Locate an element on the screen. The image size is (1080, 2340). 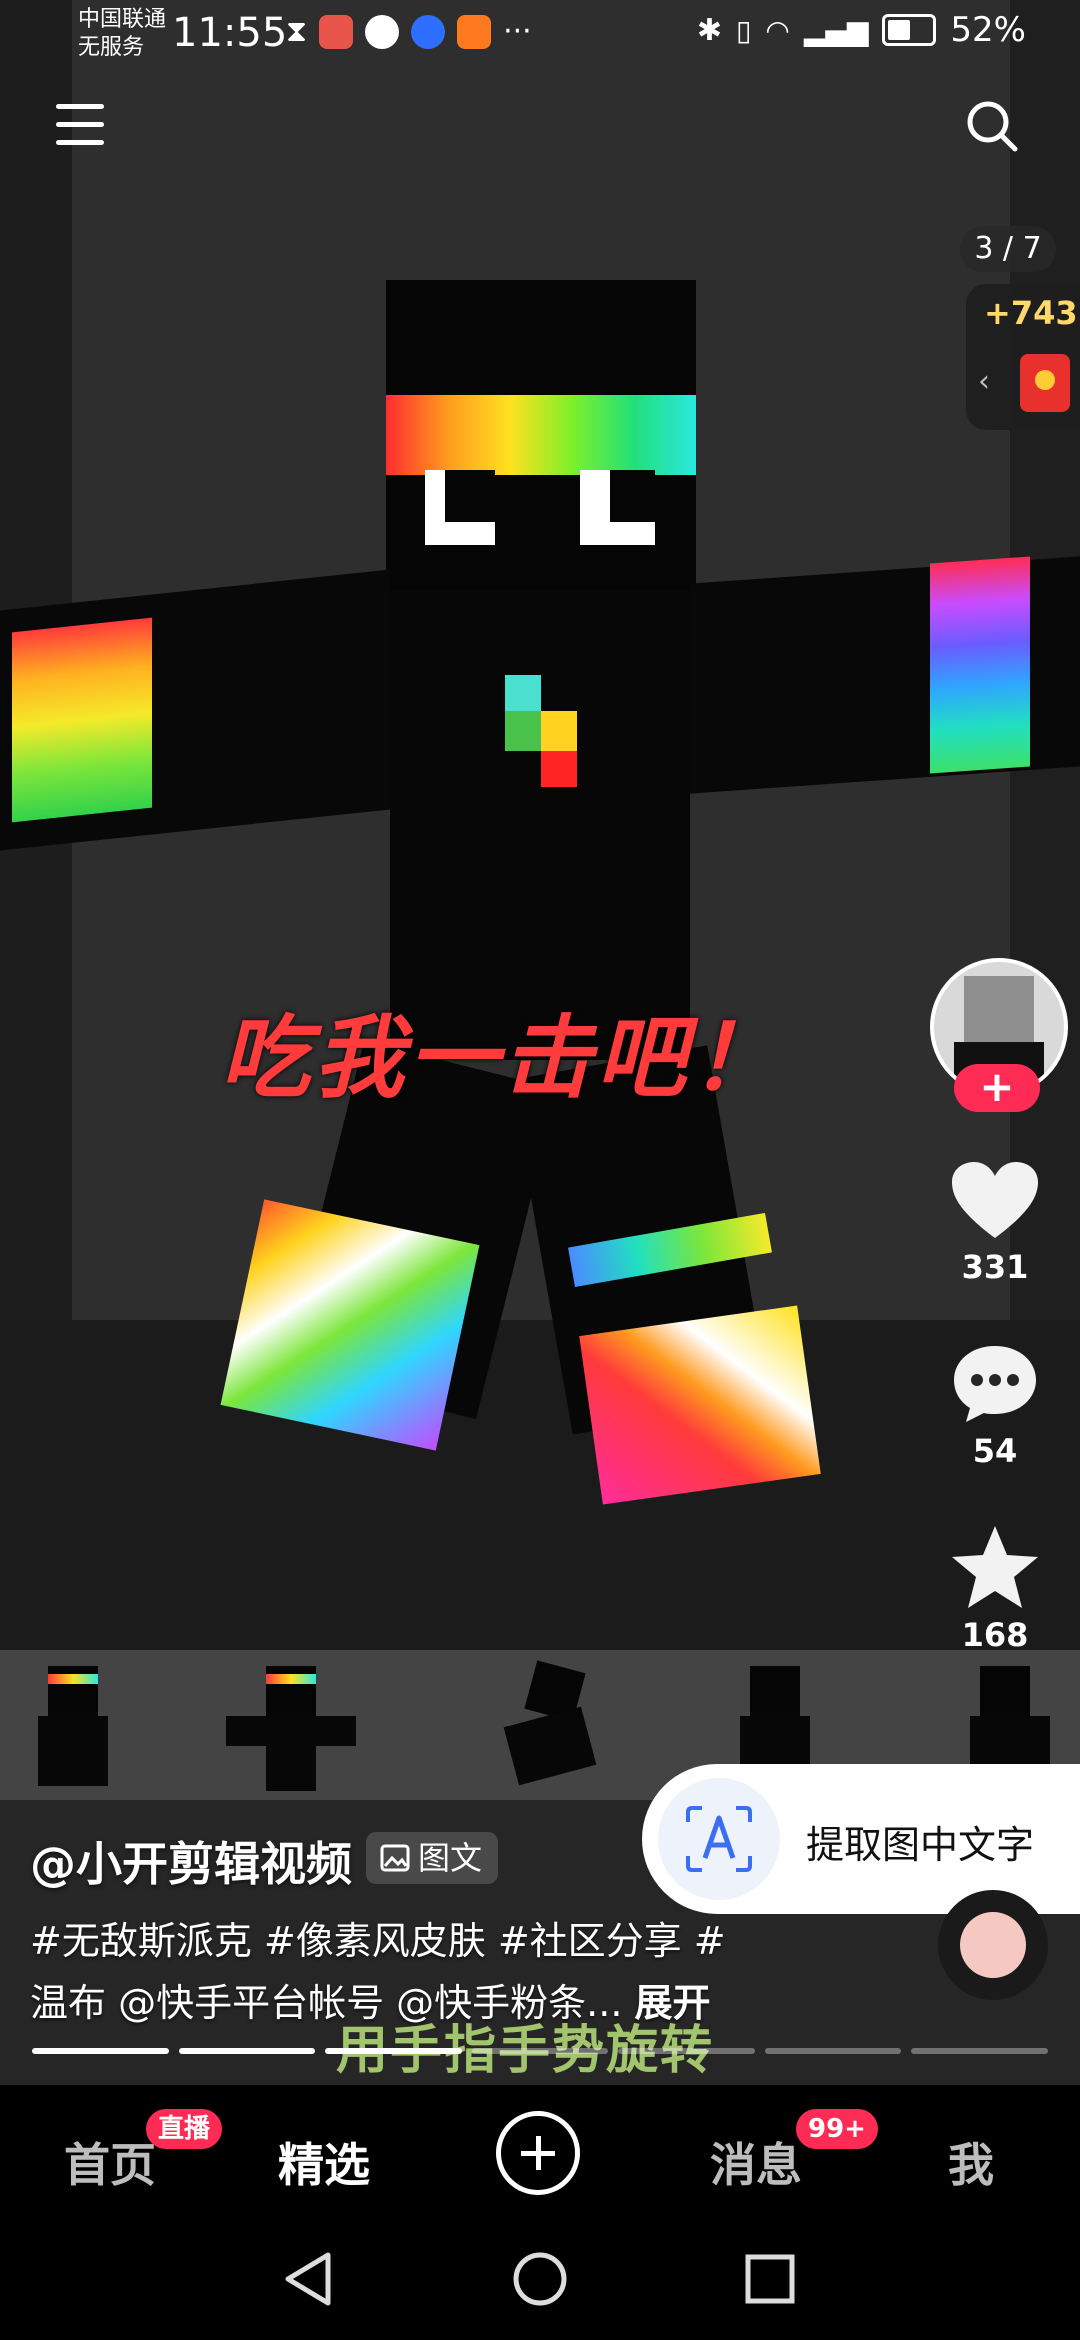
extract-text-label: 提取图中文字 is located at coordinates (920, 1845).